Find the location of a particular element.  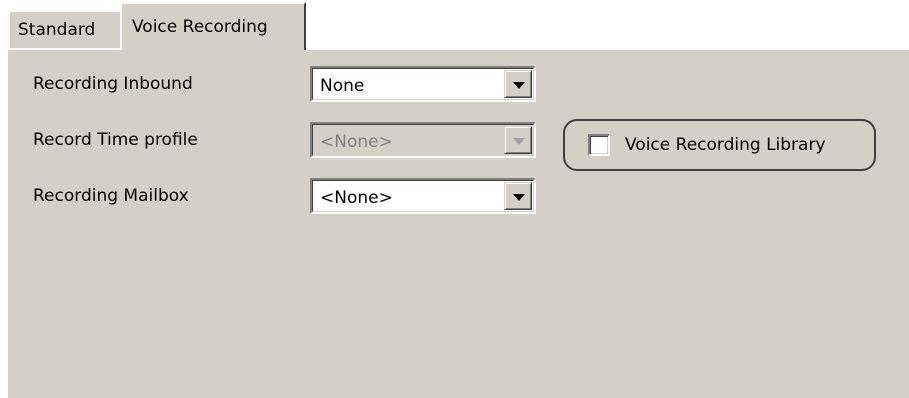

tab-standard-label: Standard is located at coordinates (57, 30).